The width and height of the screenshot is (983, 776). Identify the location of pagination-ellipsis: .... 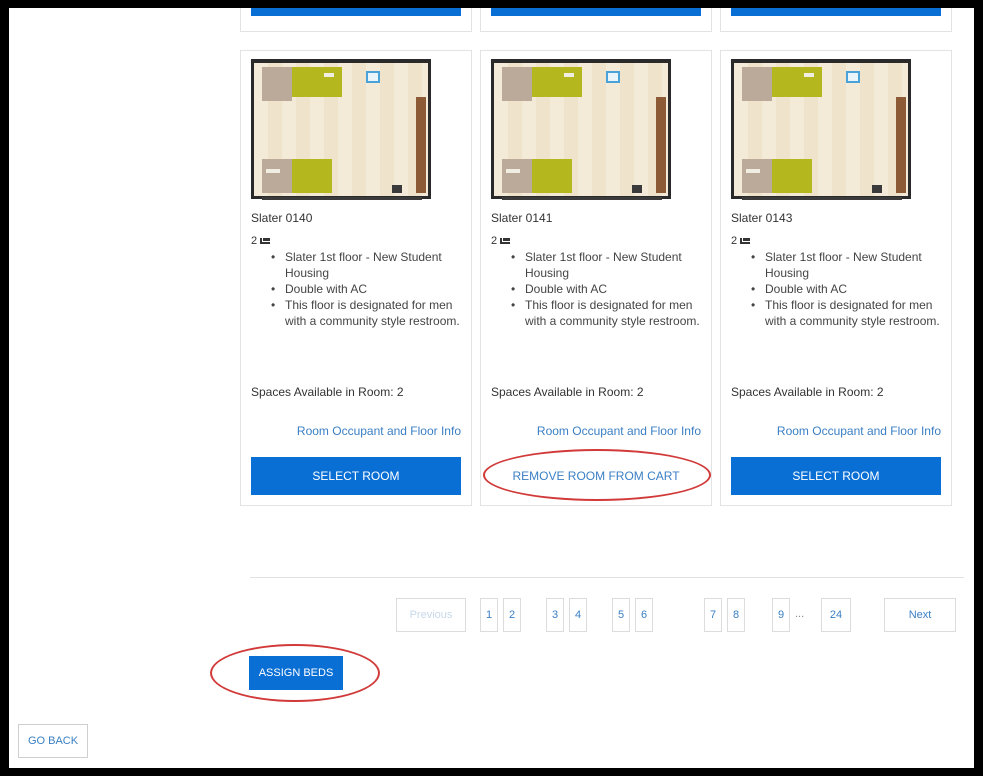
(800, 614).